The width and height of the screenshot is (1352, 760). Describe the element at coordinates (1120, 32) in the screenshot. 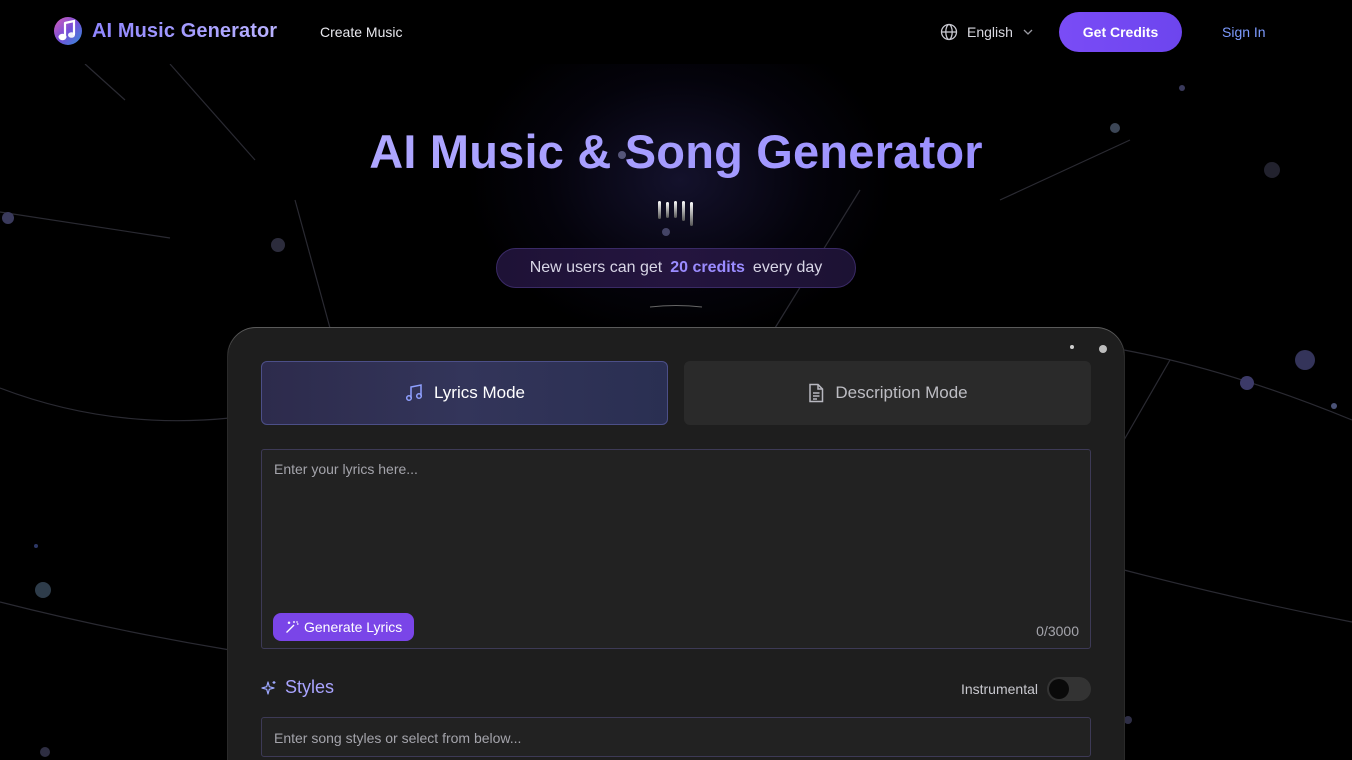

I see `get-credits-button: Get Credits` at that location.